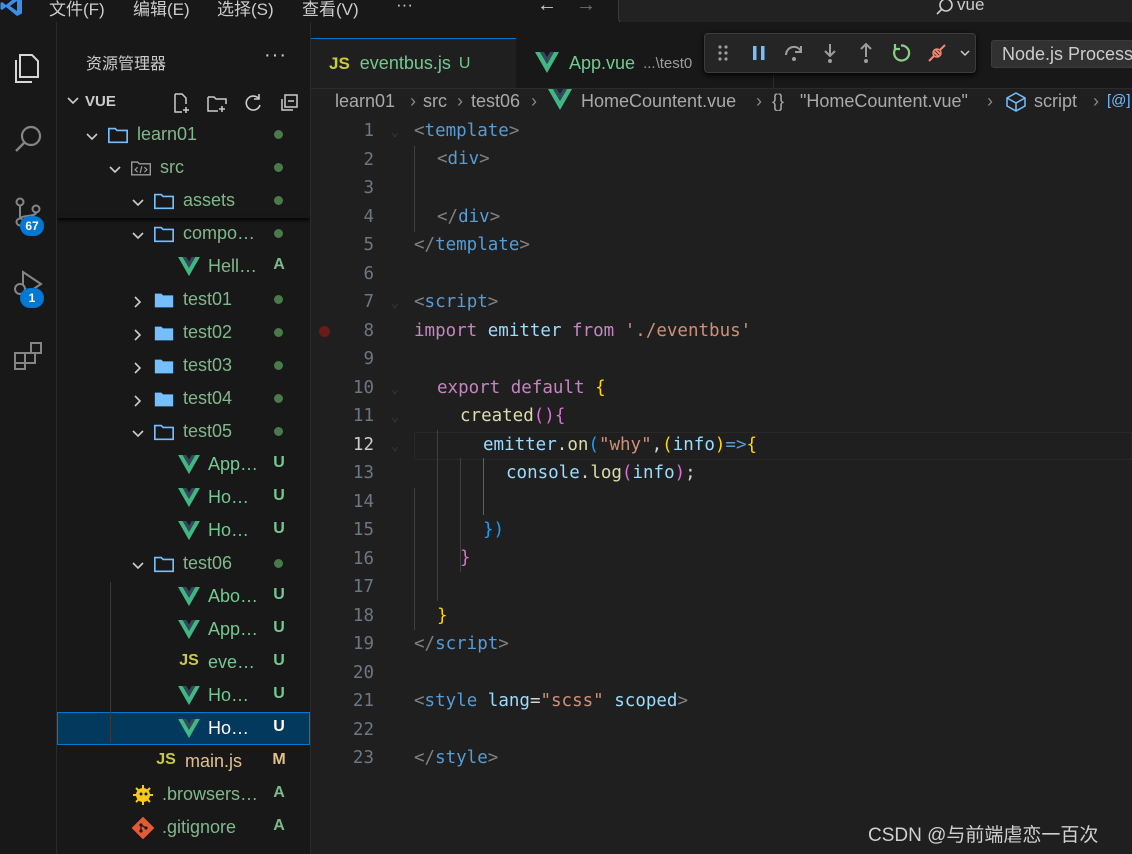 This screenshot has width=1132, height=854. Describe the element at coordinates (435, 101) in the screenshot. I see `breadcrumb-item: src` at that location.